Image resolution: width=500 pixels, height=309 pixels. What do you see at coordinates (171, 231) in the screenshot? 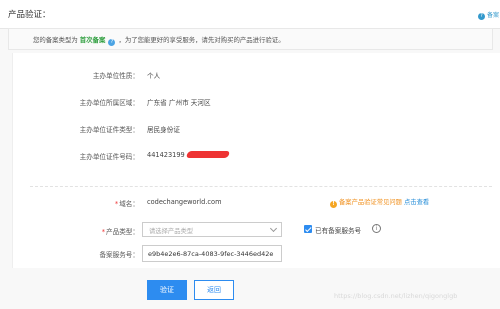
I see `product-type-placeholder: 请选择产品类型` at bounding box center [171, 231].